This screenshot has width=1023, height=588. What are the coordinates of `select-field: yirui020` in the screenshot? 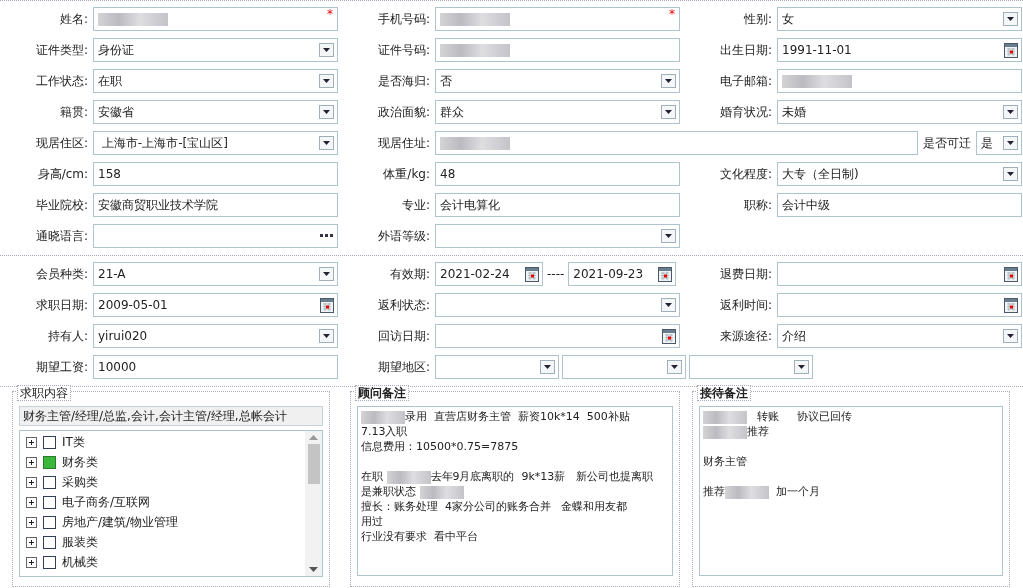 It's located at (215, 336).